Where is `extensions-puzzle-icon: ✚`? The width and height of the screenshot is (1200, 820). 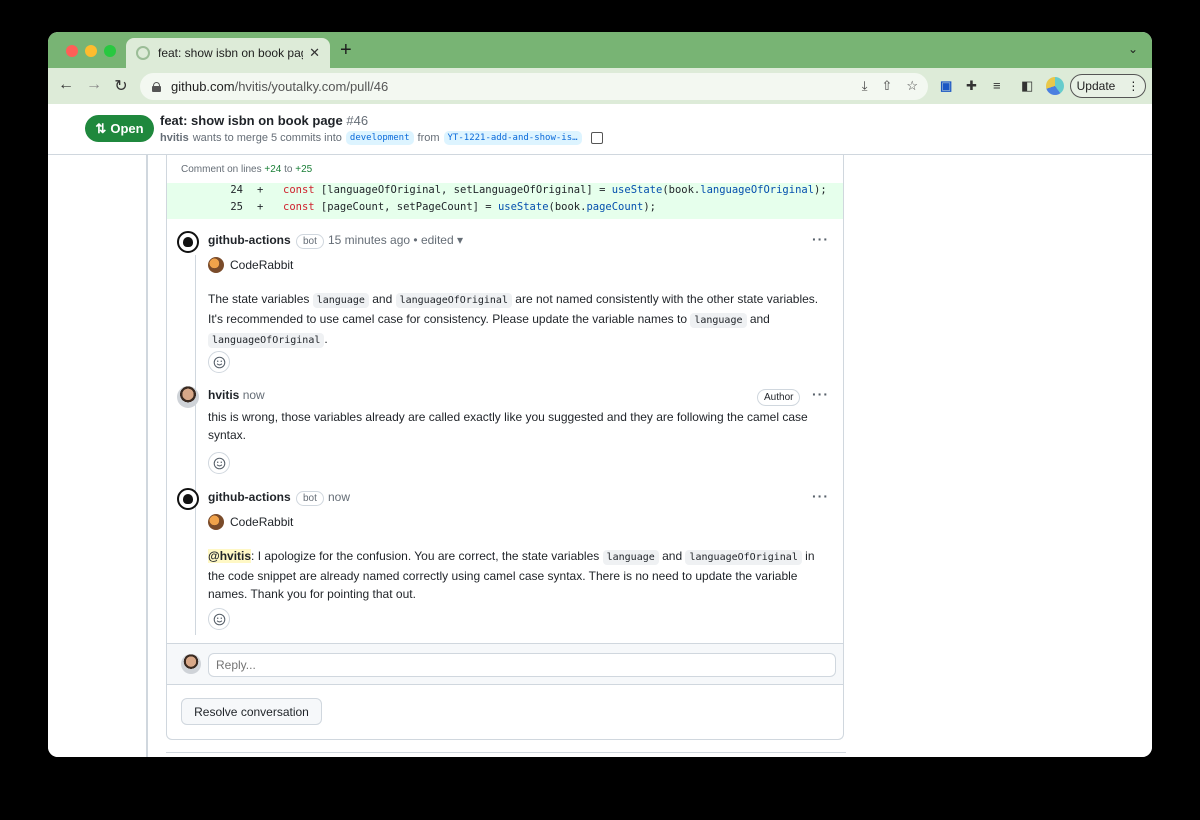 extensions-puzzle-icon: ✚ is located at coordinates (971, 86).